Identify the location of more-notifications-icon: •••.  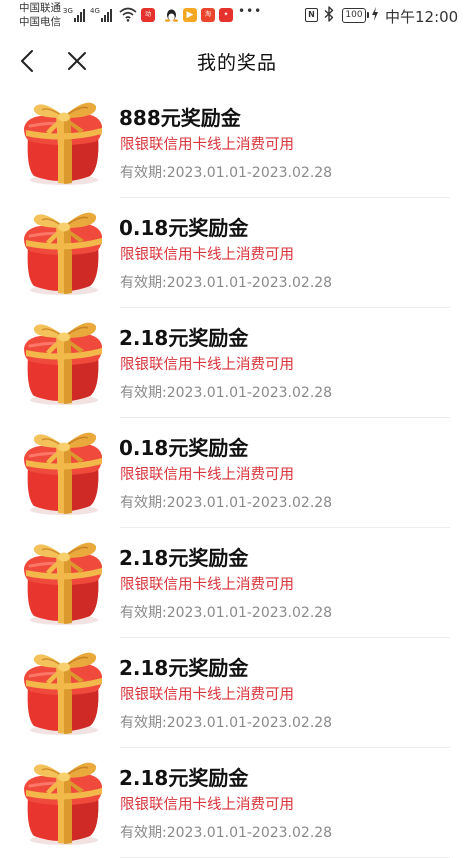
(250, 11).